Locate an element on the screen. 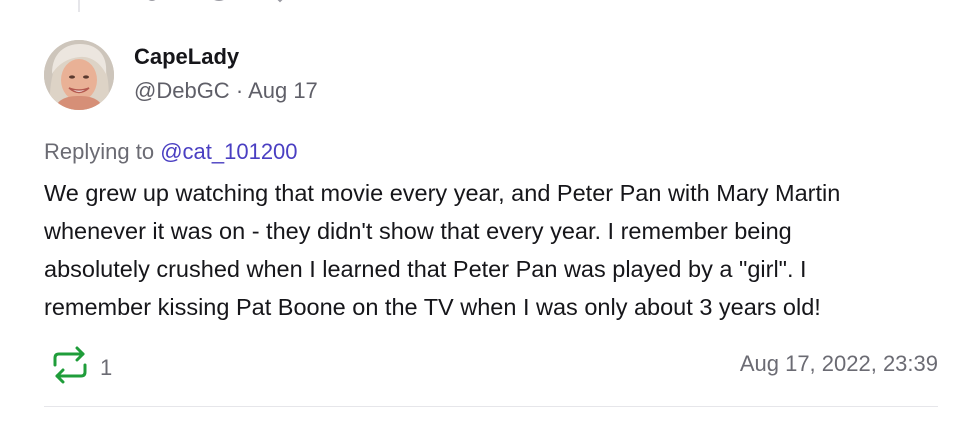  replying-to-mention: @cat_101200 is located at coordinates (228, 151).